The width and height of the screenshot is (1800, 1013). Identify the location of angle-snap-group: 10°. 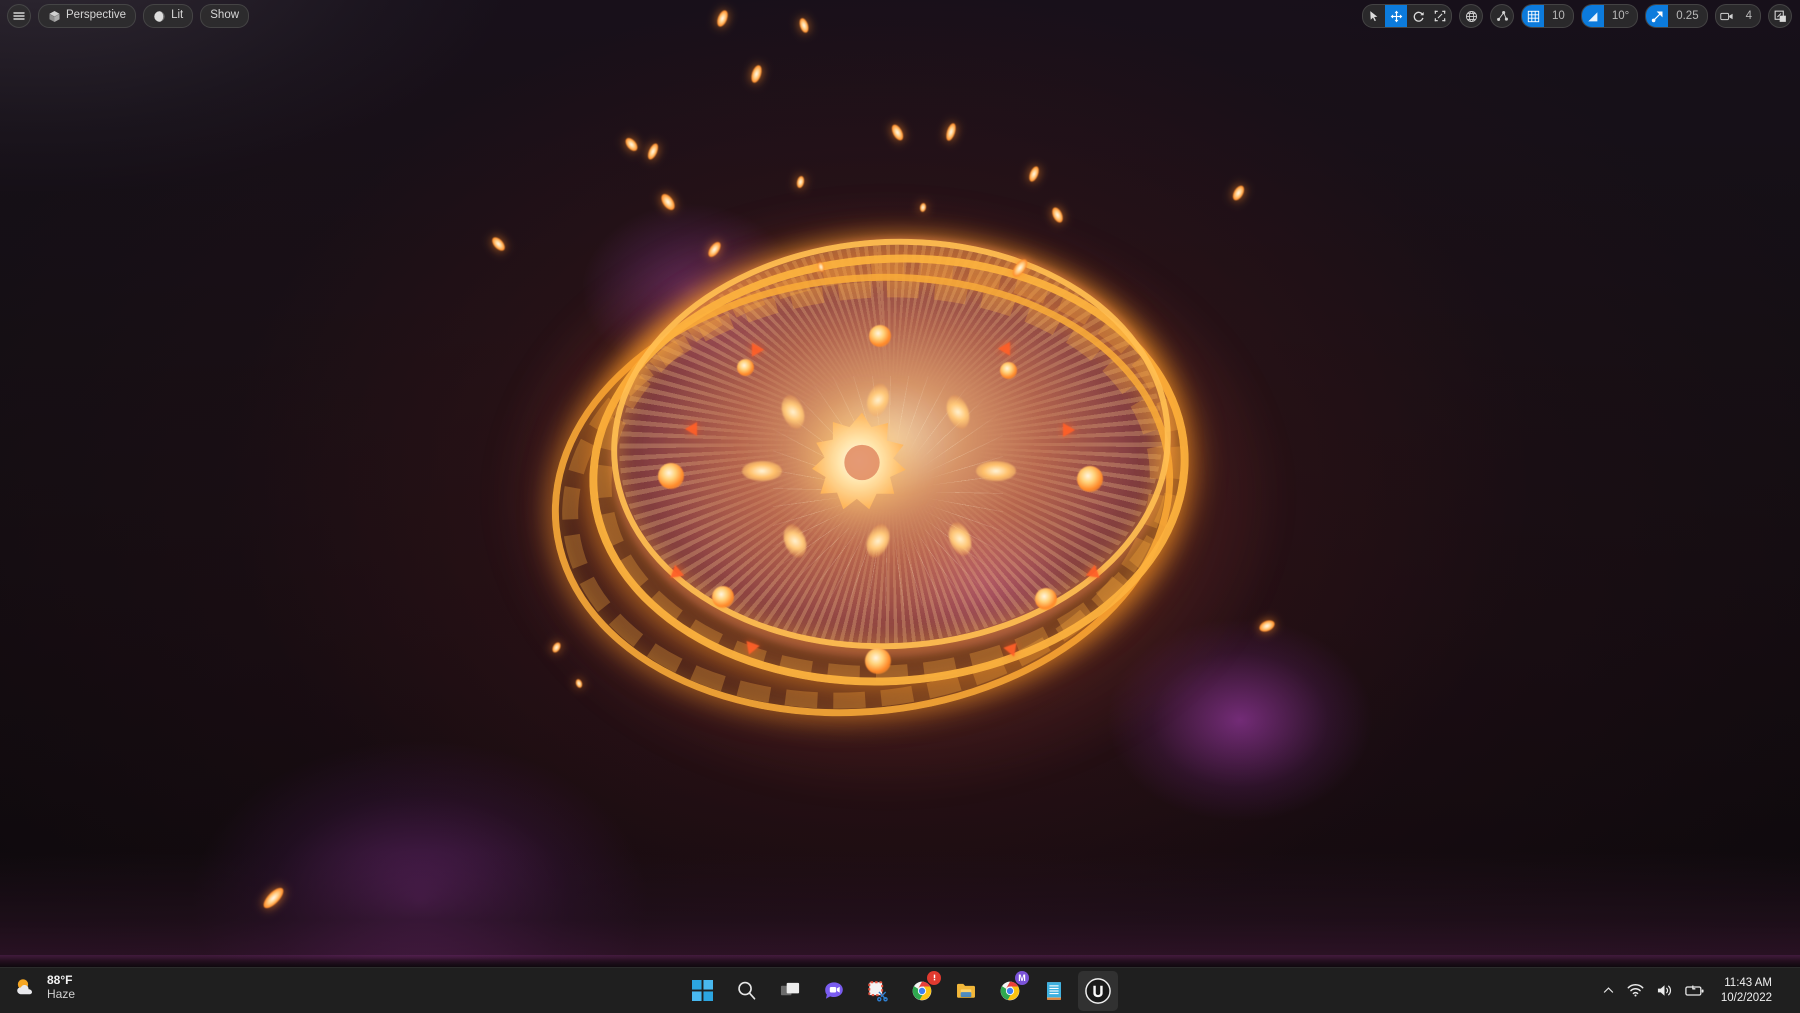
(1609, 16).